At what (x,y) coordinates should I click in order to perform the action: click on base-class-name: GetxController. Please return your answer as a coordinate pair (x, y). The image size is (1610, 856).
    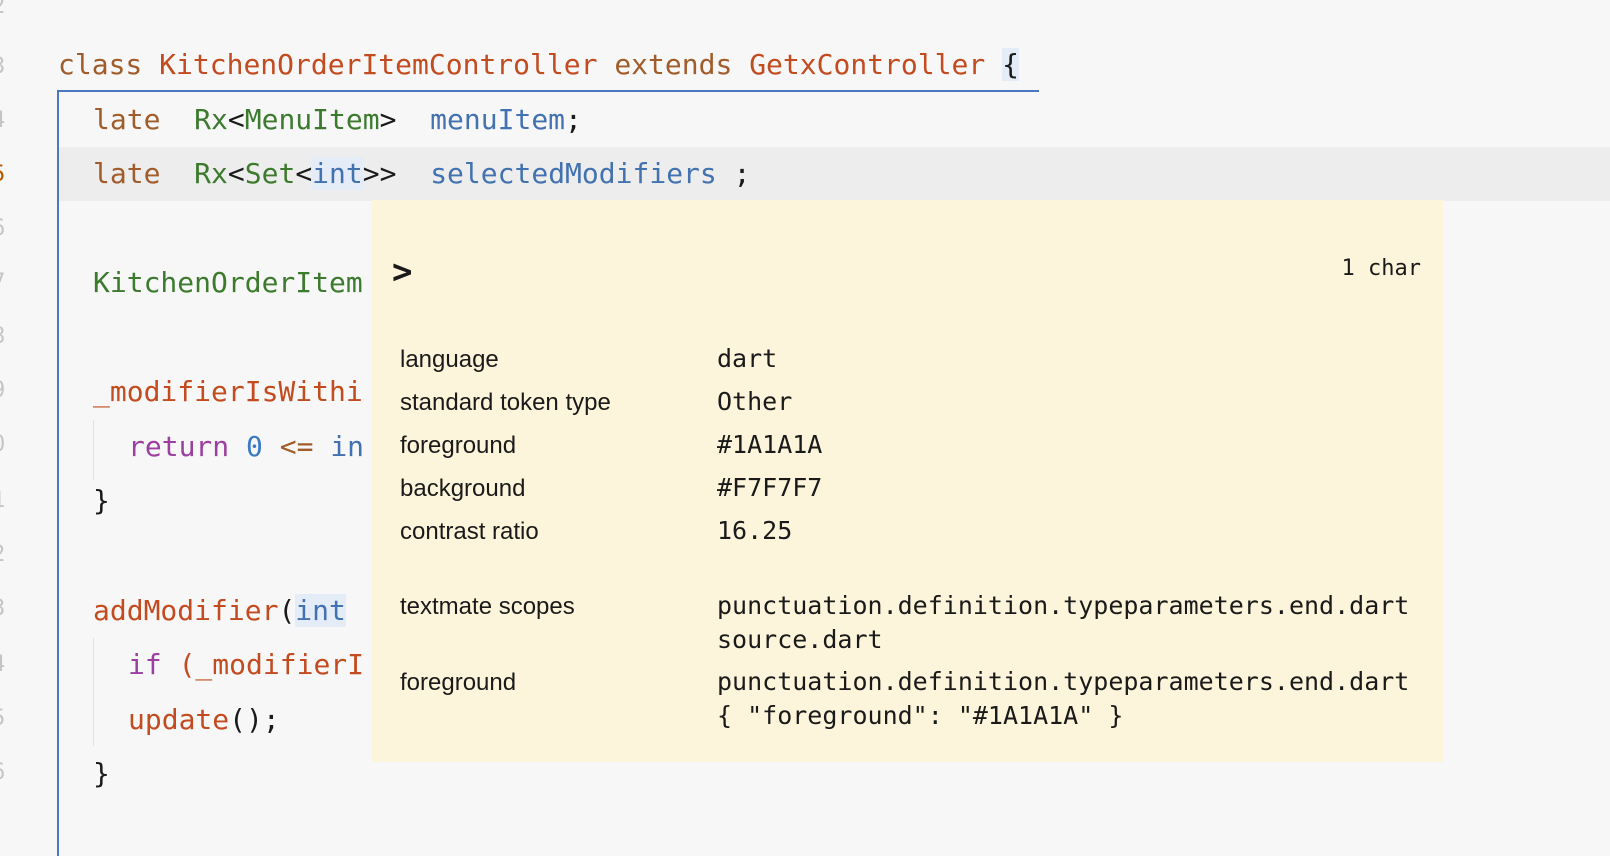
    Looking at the image, I should click on (867, 64).